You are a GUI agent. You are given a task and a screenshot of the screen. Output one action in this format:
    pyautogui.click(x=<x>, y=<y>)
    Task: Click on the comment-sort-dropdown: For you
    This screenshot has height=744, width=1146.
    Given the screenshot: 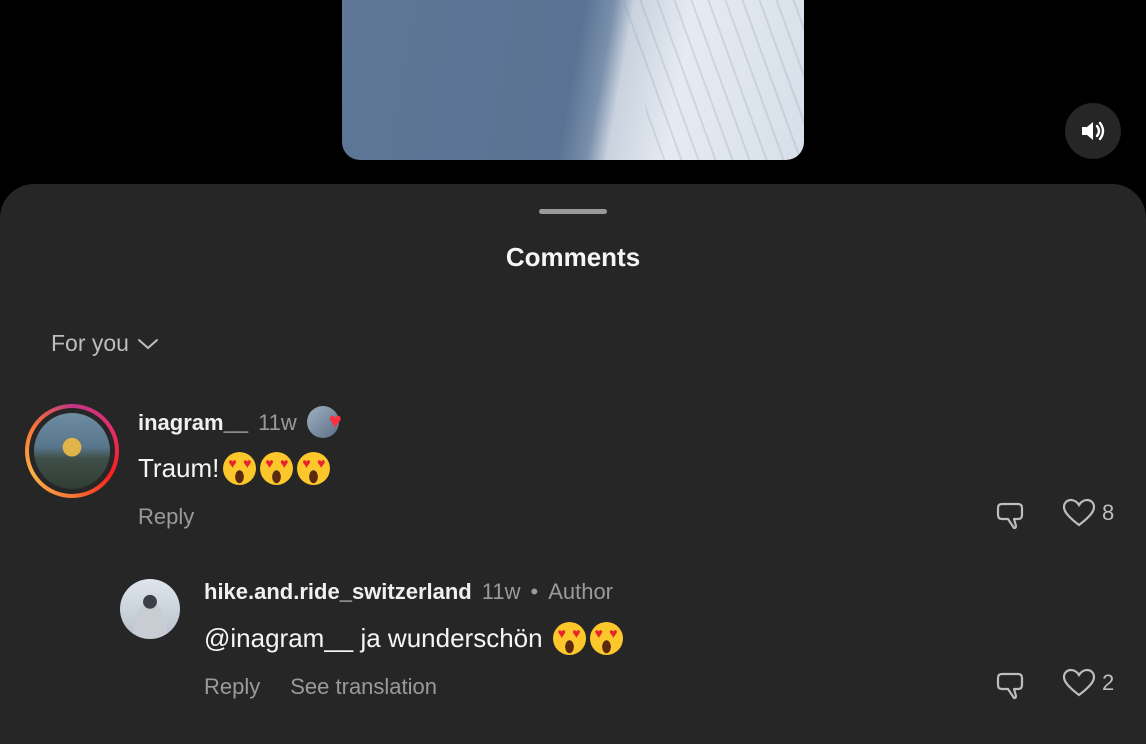 What is the action you would take?
    pyautogui.click(x=105, y=343)
    